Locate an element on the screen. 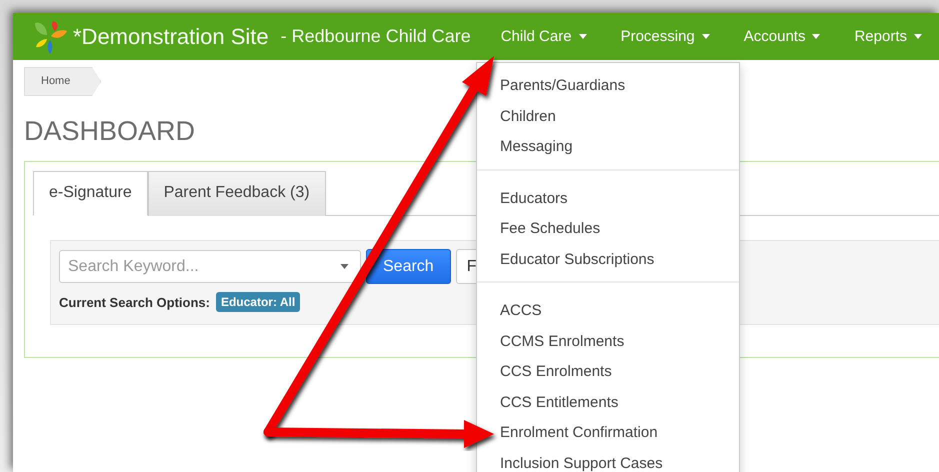 The image size is (939, 472). menu-item: Educator Subscriptions is located at coordinates (577, 259).